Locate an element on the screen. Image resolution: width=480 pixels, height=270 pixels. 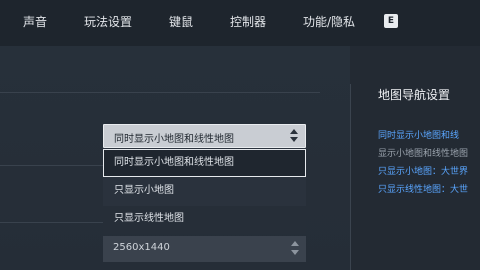
minimap-mode-select: 同时显示小地图和线性地图 is located at coordinates (204, 136).